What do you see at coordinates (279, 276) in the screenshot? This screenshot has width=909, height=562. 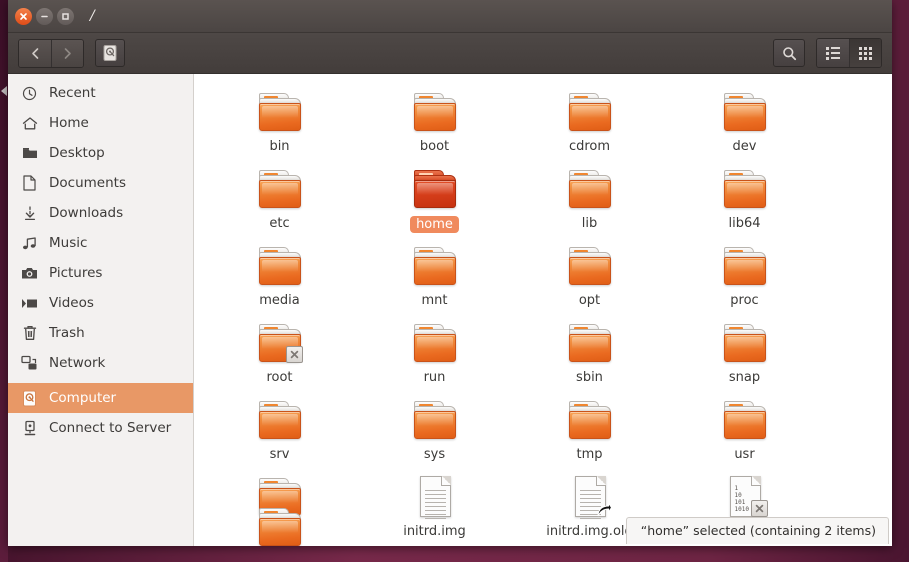 I see `file-item: media` at bounding box center [279, 276].